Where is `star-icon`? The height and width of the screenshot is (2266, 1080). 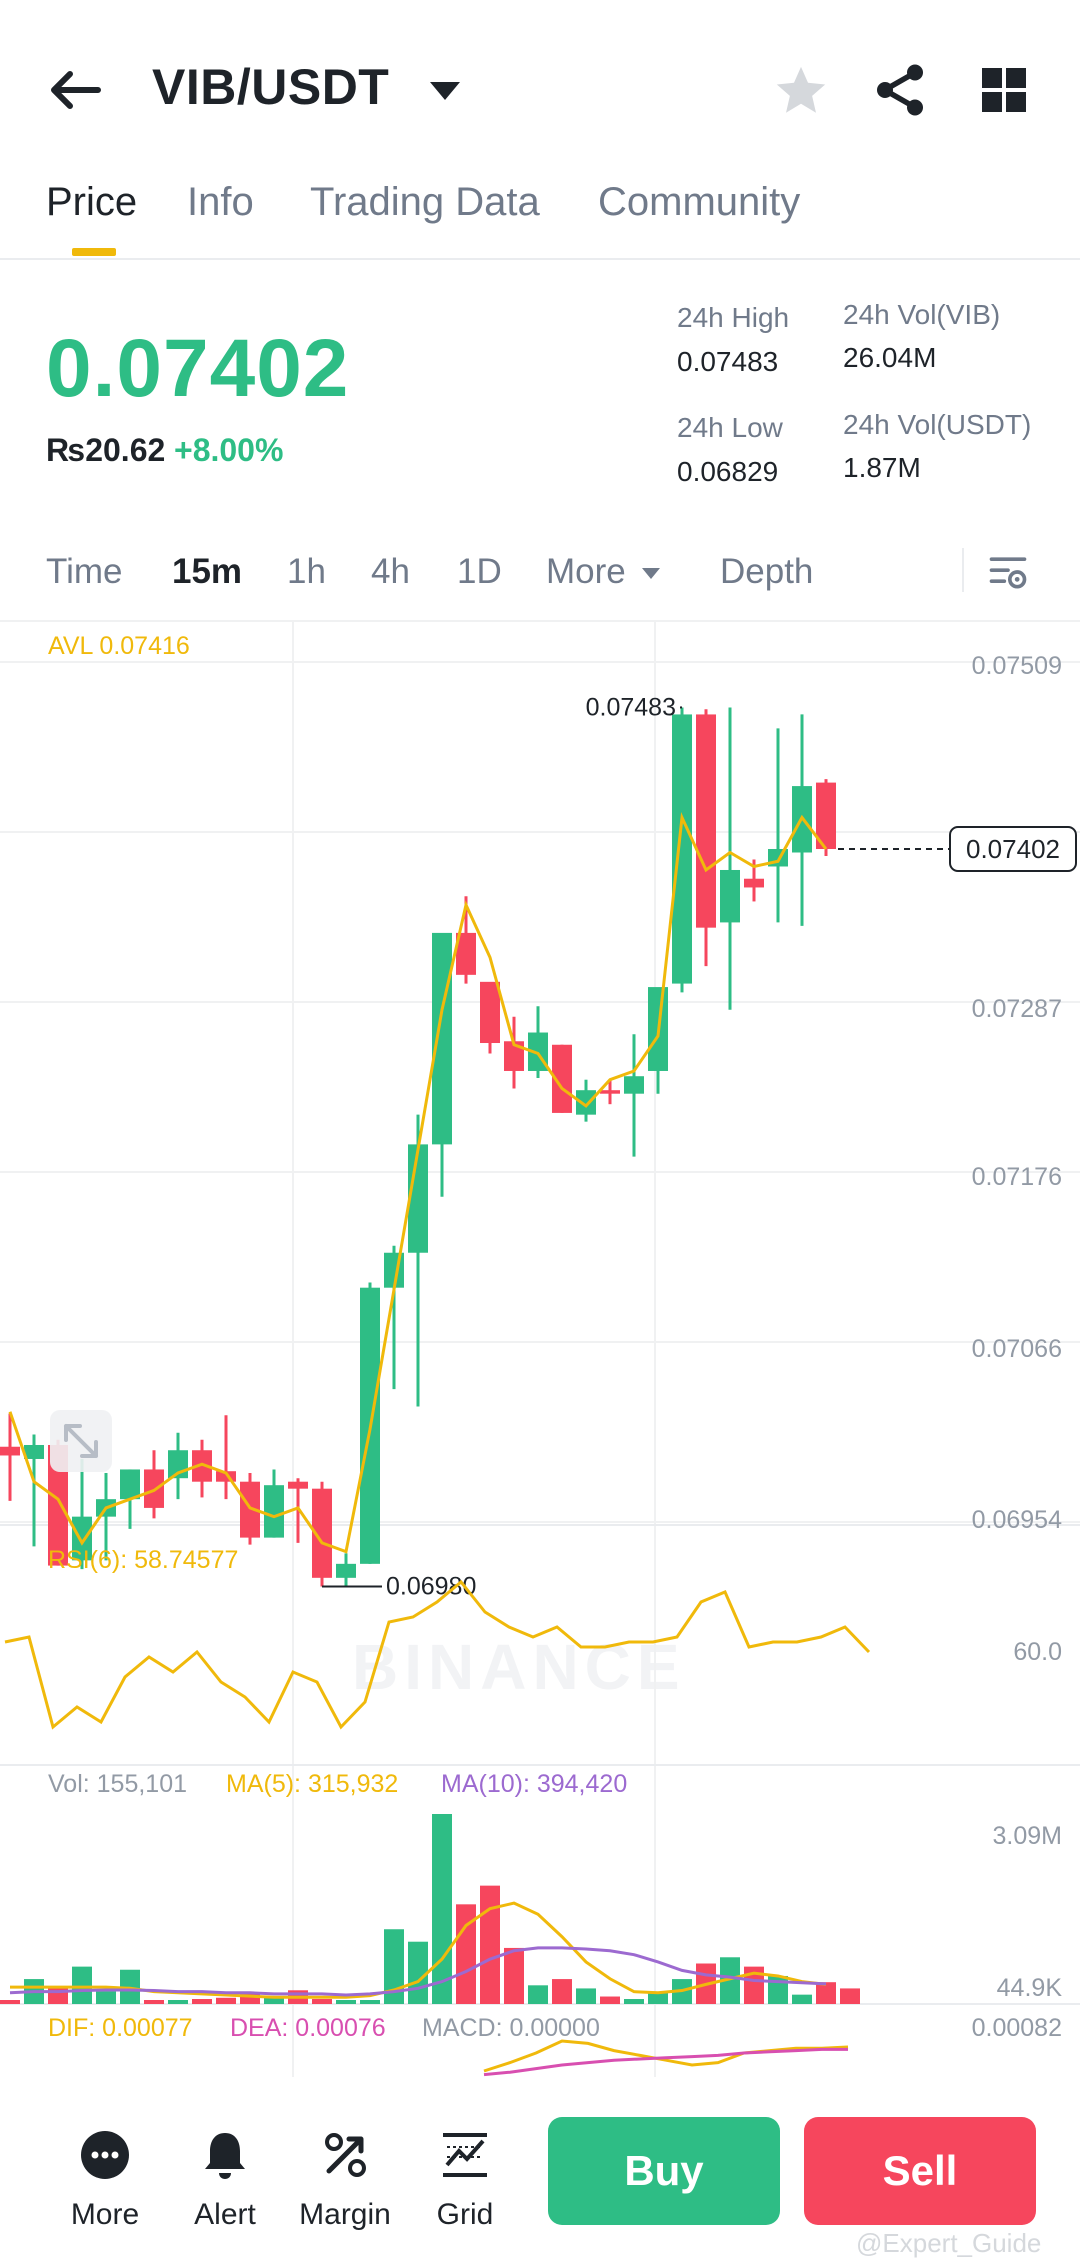
star-icon is located at coordinates (801, 91).